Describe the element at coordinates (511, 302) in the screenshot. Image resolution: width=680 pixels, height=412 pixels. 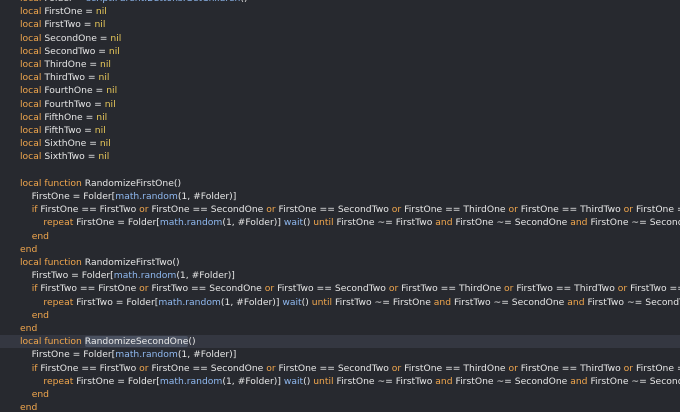
I see `code-token-txt: FirstTwo ~= SecondOne` at that location.